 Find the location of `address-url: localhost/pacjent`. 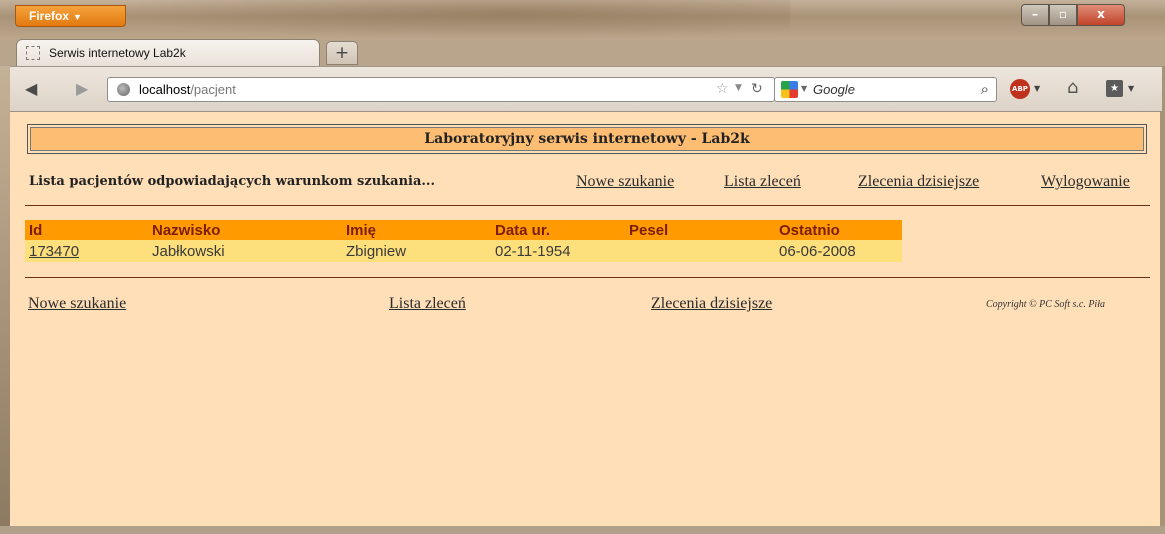

address-url: localhost/pacjent is located at coordinates (187, 89).